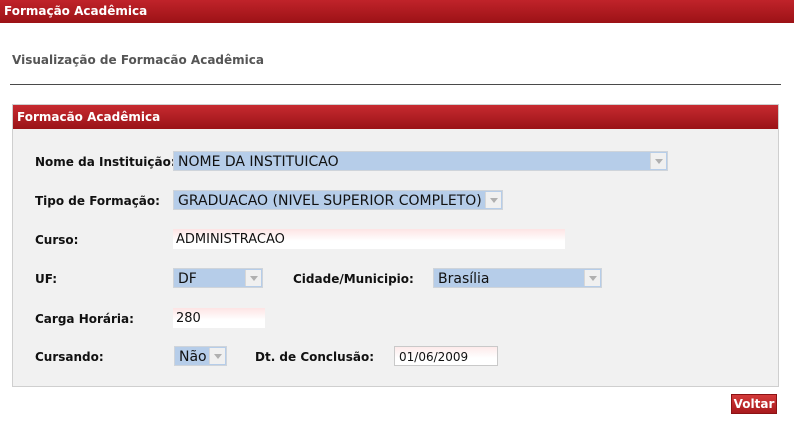  I want to click on tipo-select: GRADUACAO (NIVEL SUPERIOR COMPLETO), so click(338, 200).